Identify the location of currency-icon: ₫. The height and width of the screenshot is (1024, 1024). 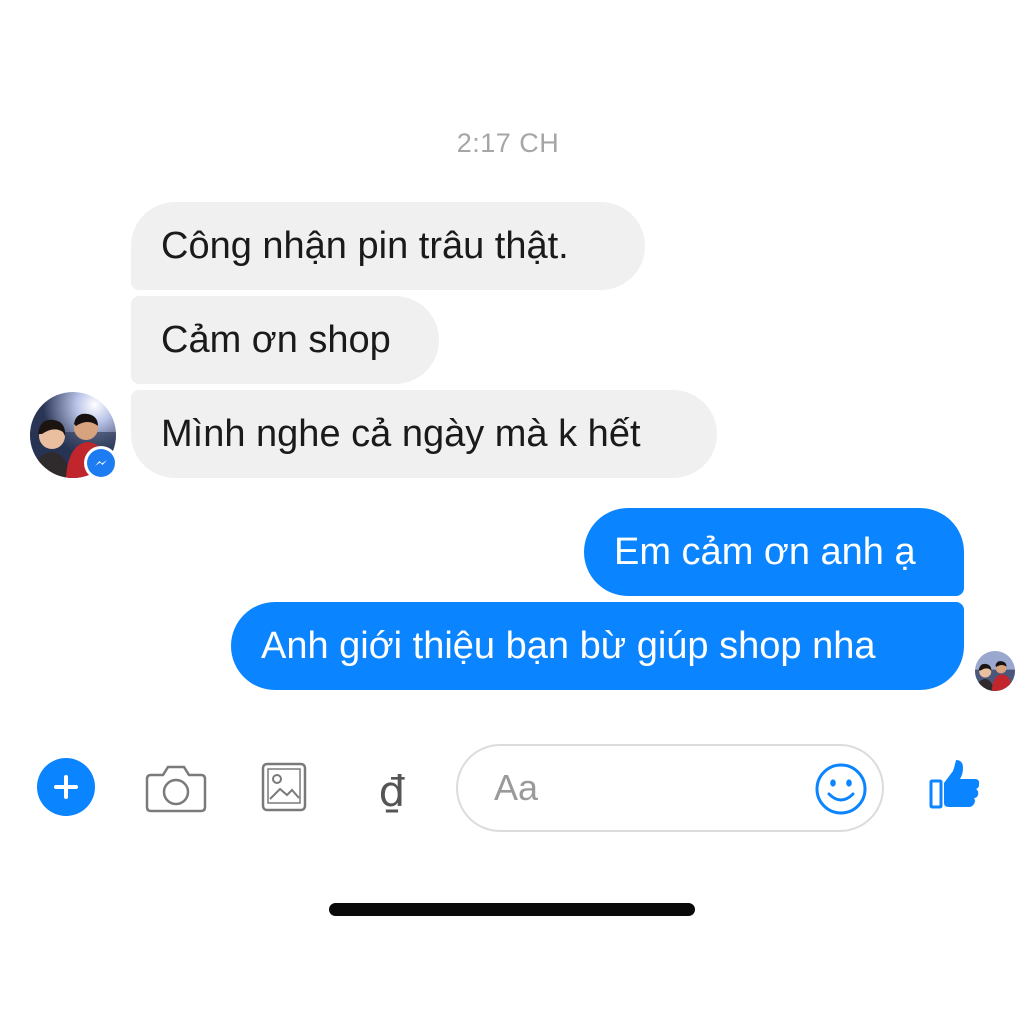
(392, 791).